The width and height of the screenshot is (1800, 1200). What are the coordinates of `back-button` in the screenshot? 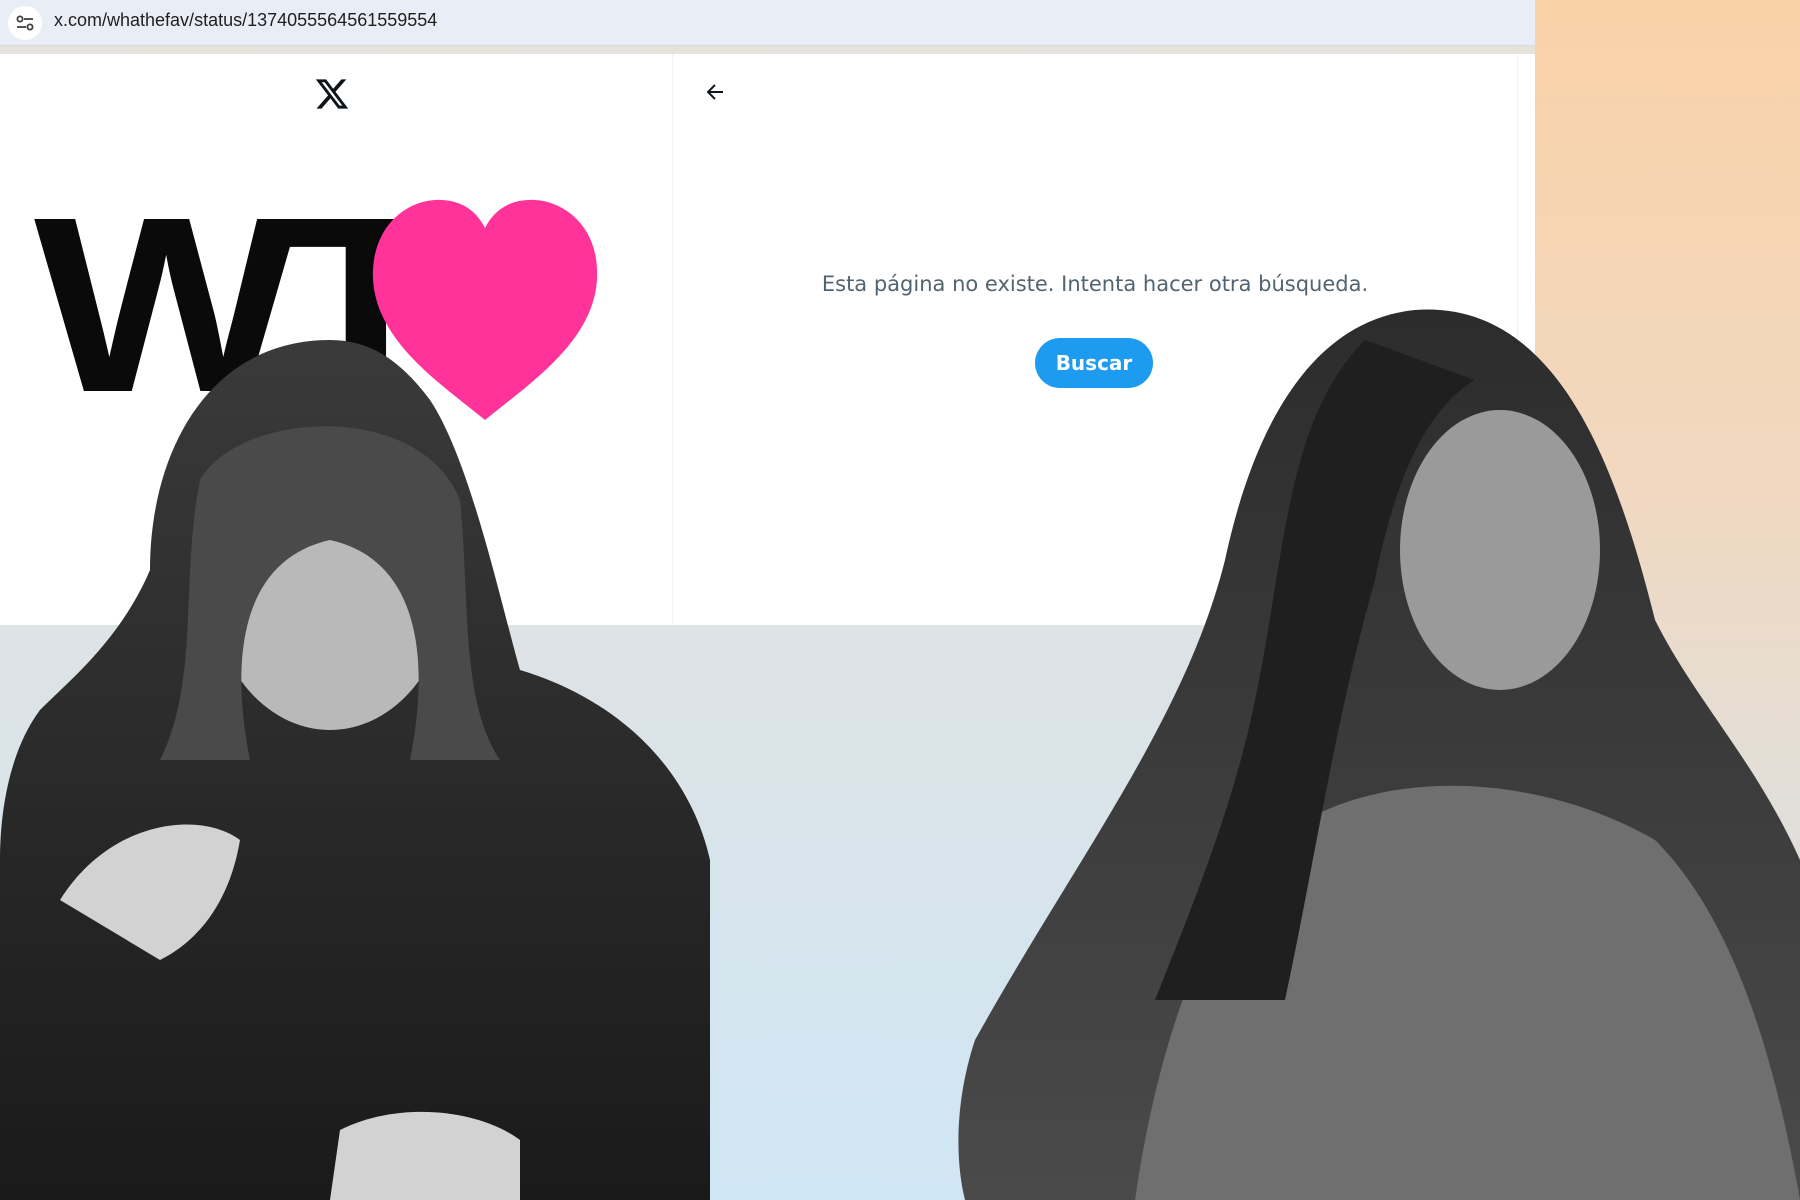 It's located at (715, 92).